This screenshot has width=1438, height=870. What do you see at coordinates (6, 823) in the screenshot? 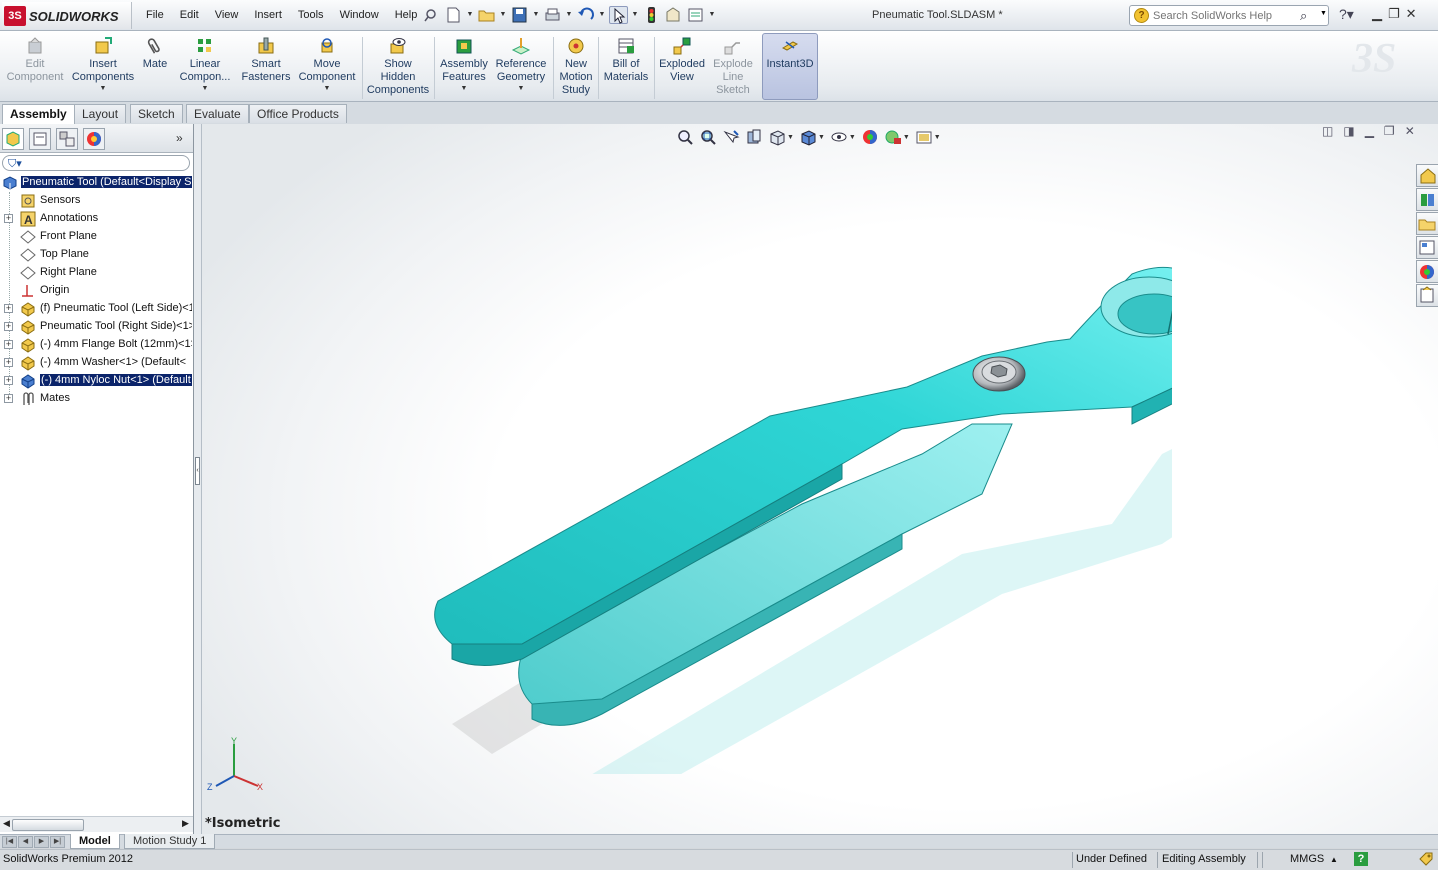
I see `scroll-left-icon: ◀` at bounding box center [6, 823].